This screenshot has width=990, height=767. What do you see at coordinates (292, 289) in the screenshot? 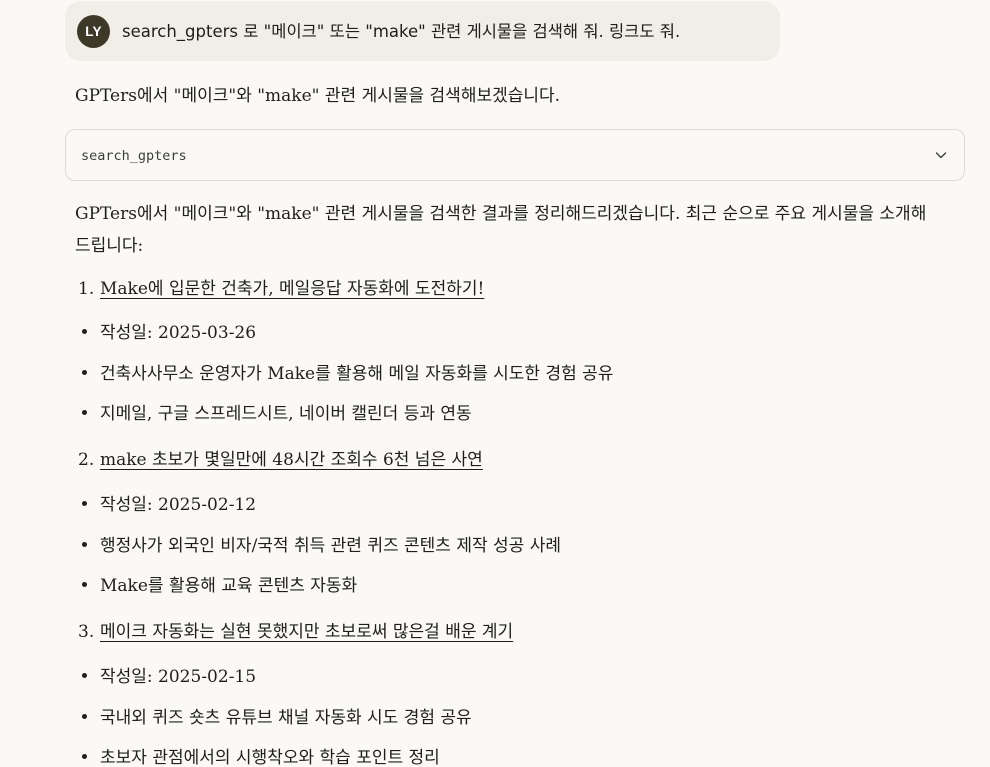
I see `result-link: Make에 입문한 건축가, 메일응답 자동화에 도전하기!` at bounding box center [292, 289].